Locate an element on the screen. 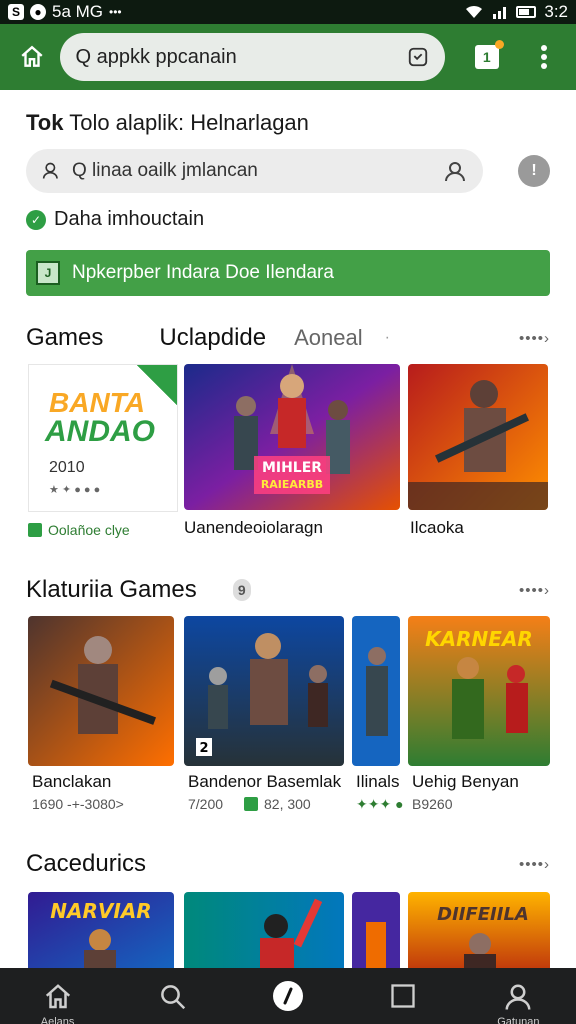 The image size is (576, 1024). card-caption: Banclakan is located at coordinates (72, 781).